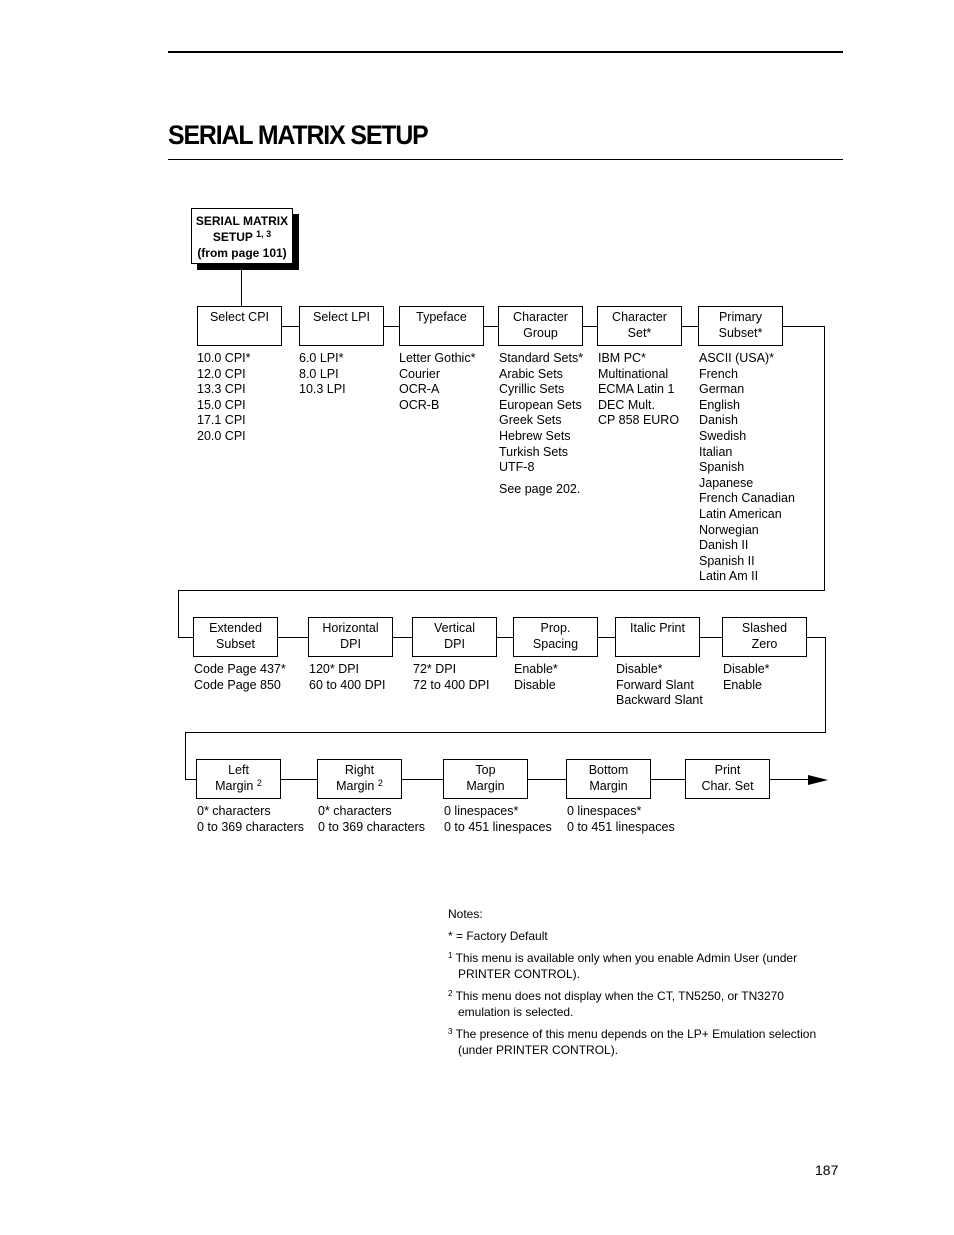  What do you see at coordinates (221, 373) in the screenshot?
I see `option-item: 12.0 CPI` at bounding box center [221, 373].